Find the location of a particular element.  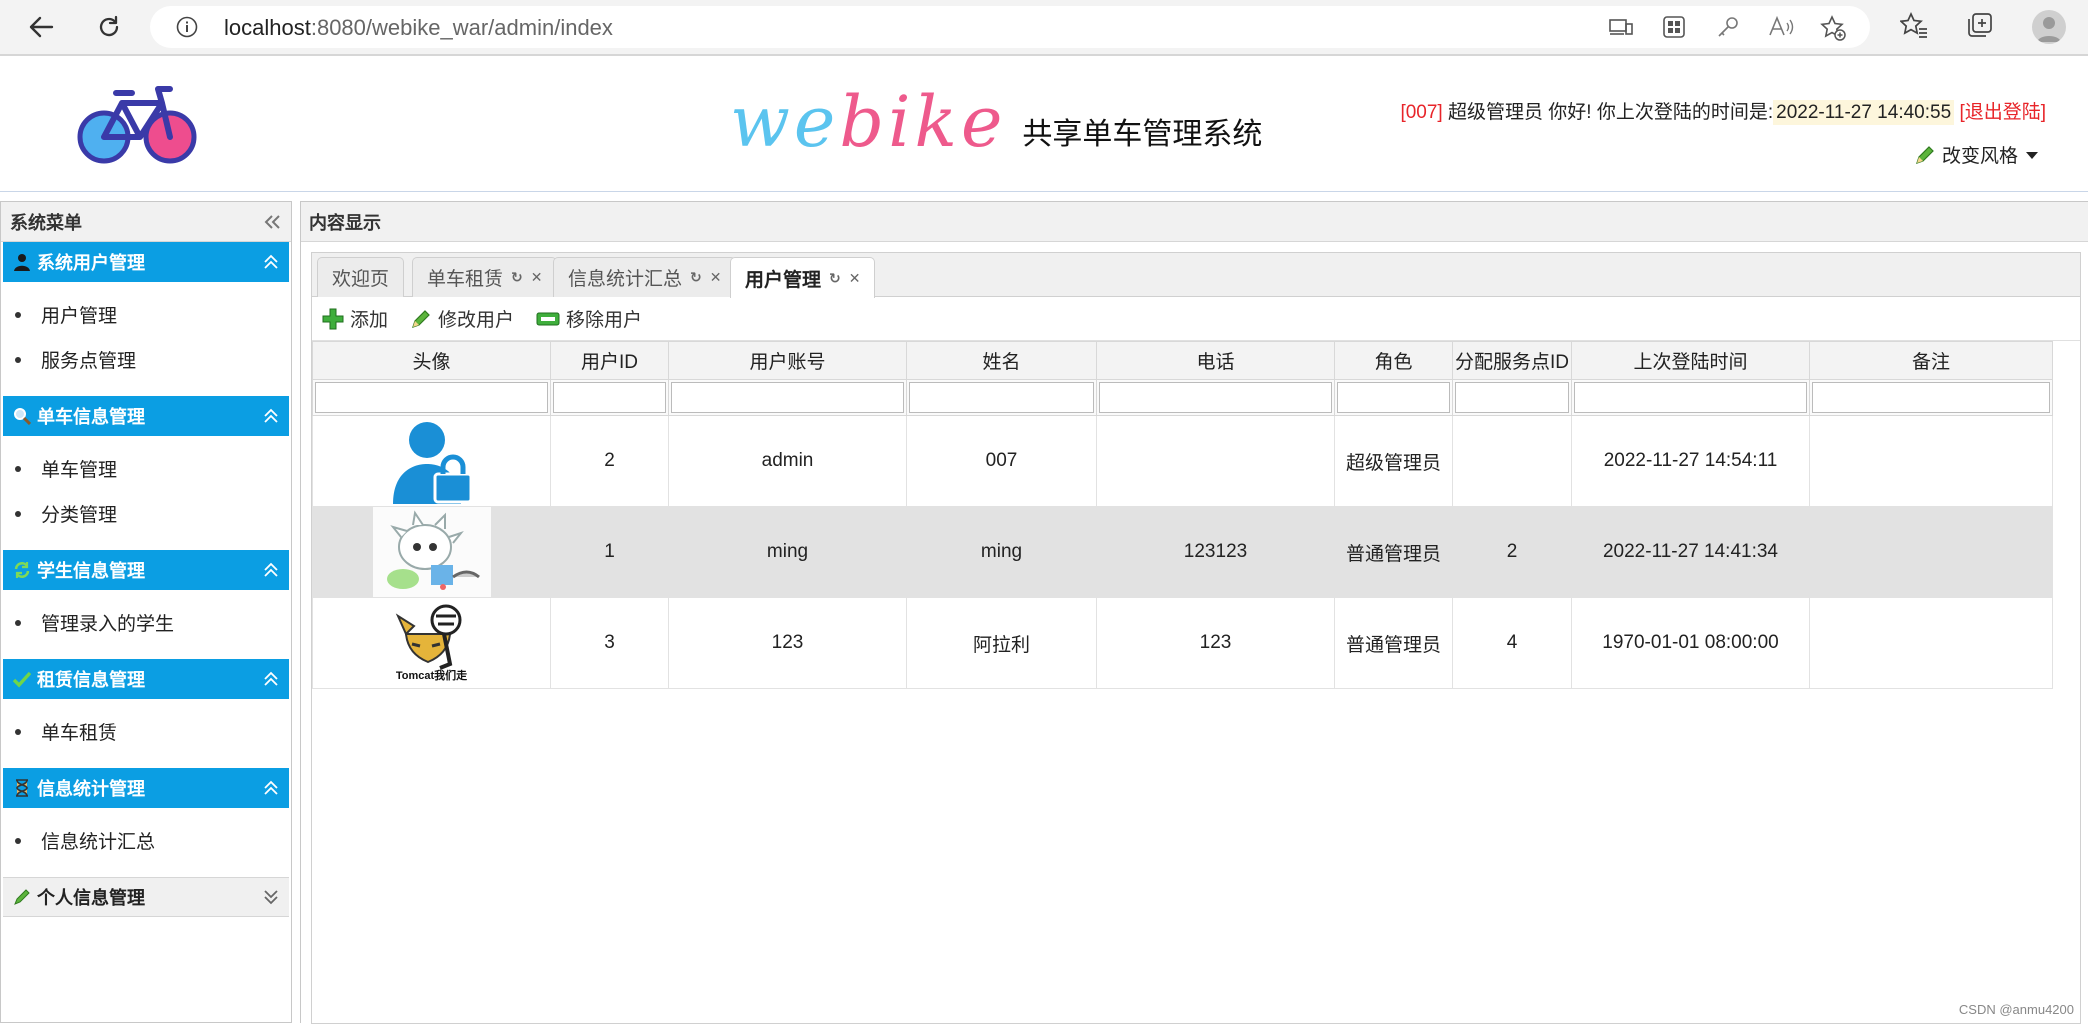

menu-group-bike-info: 单车信息管理 单车管理 分类管理 is located at coordinates (146, 473).